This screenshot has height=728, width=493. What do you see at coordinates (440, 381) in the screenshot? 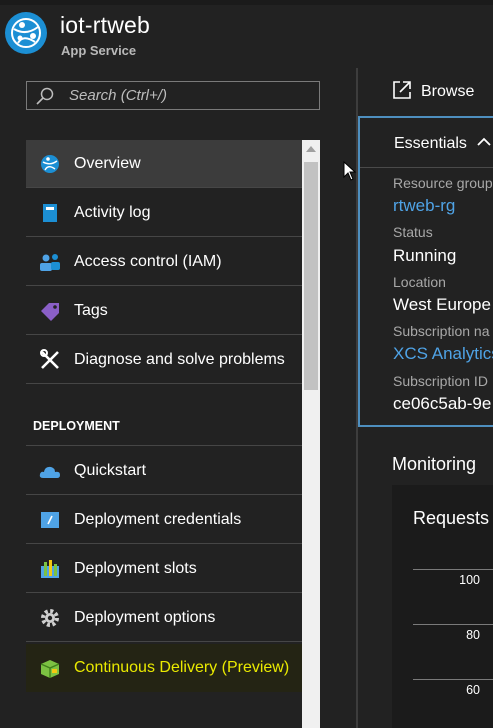
I see `subscription-id-label: Subscription ID` at bounding box center [440, 381].